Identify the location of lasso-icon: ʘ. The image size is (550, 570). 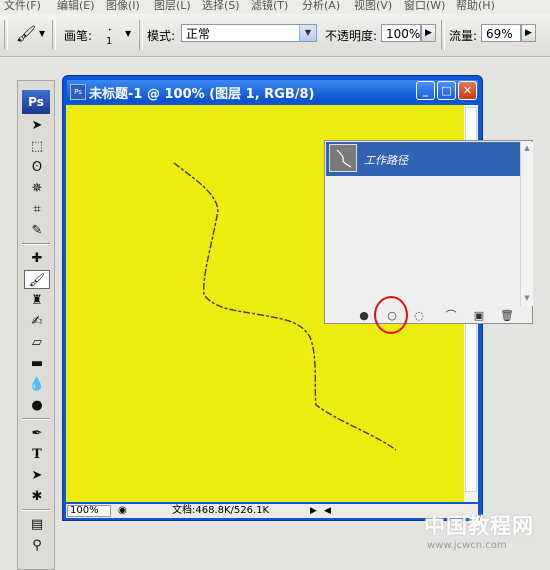
(37, 167).